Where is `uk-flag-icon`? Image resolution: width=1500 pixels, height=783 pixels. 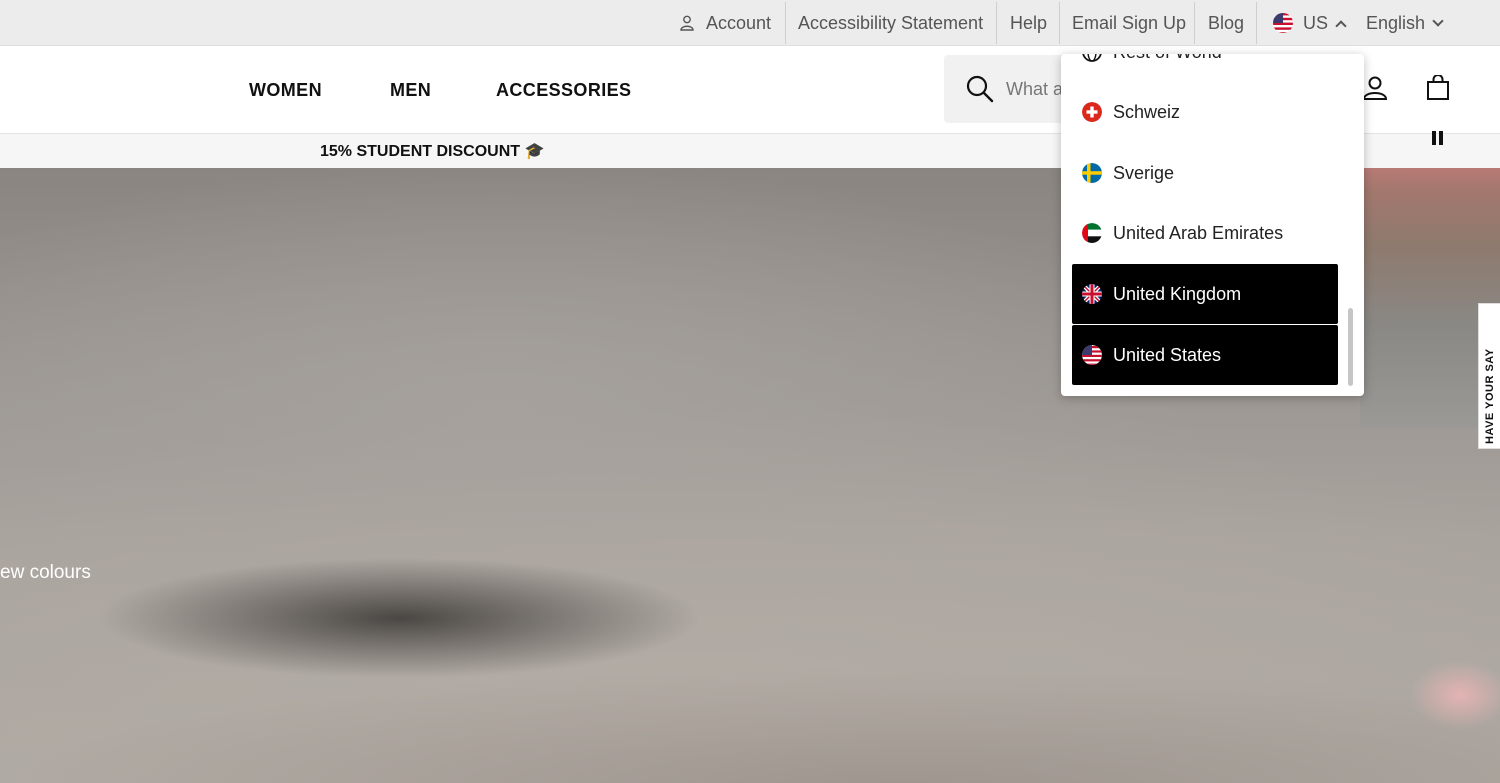 uk-flag-icon is located at coordinates (1092, 294).